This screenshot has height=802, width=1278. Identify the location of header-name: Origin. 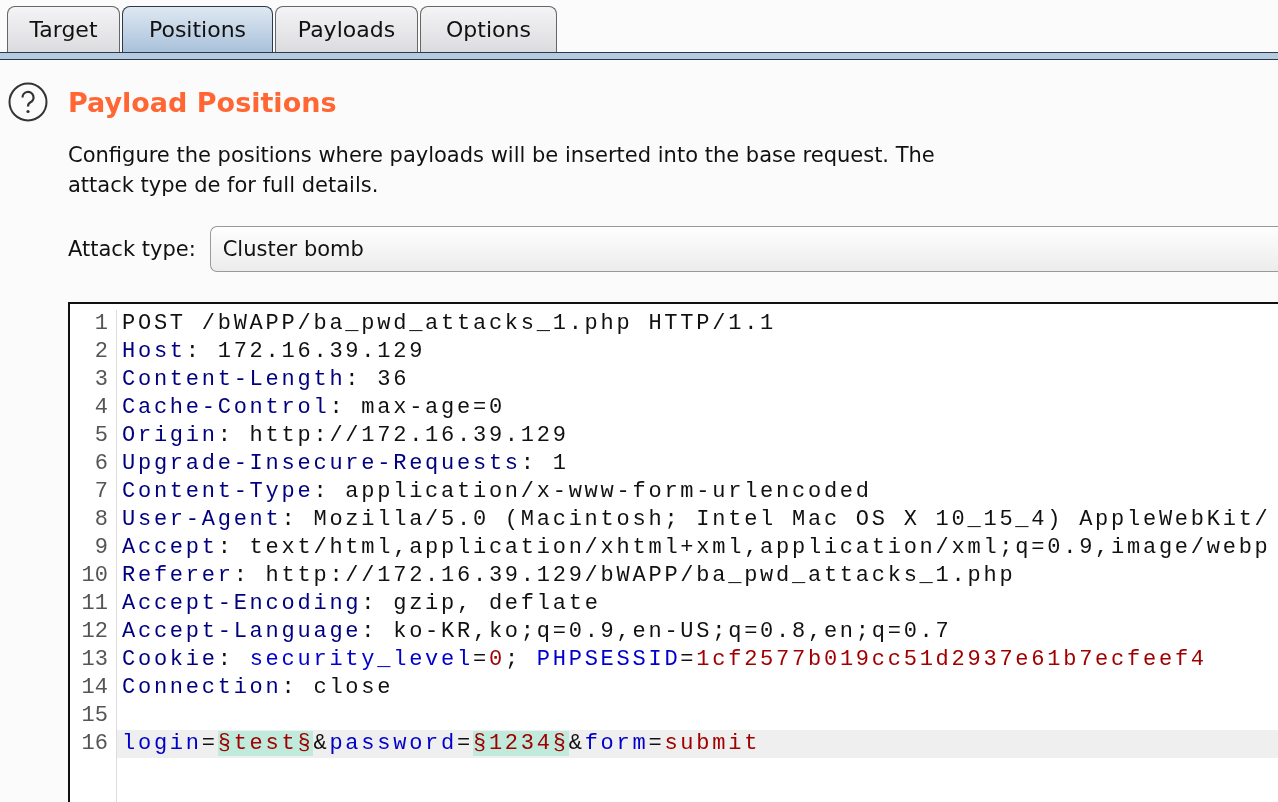
(170, 435).